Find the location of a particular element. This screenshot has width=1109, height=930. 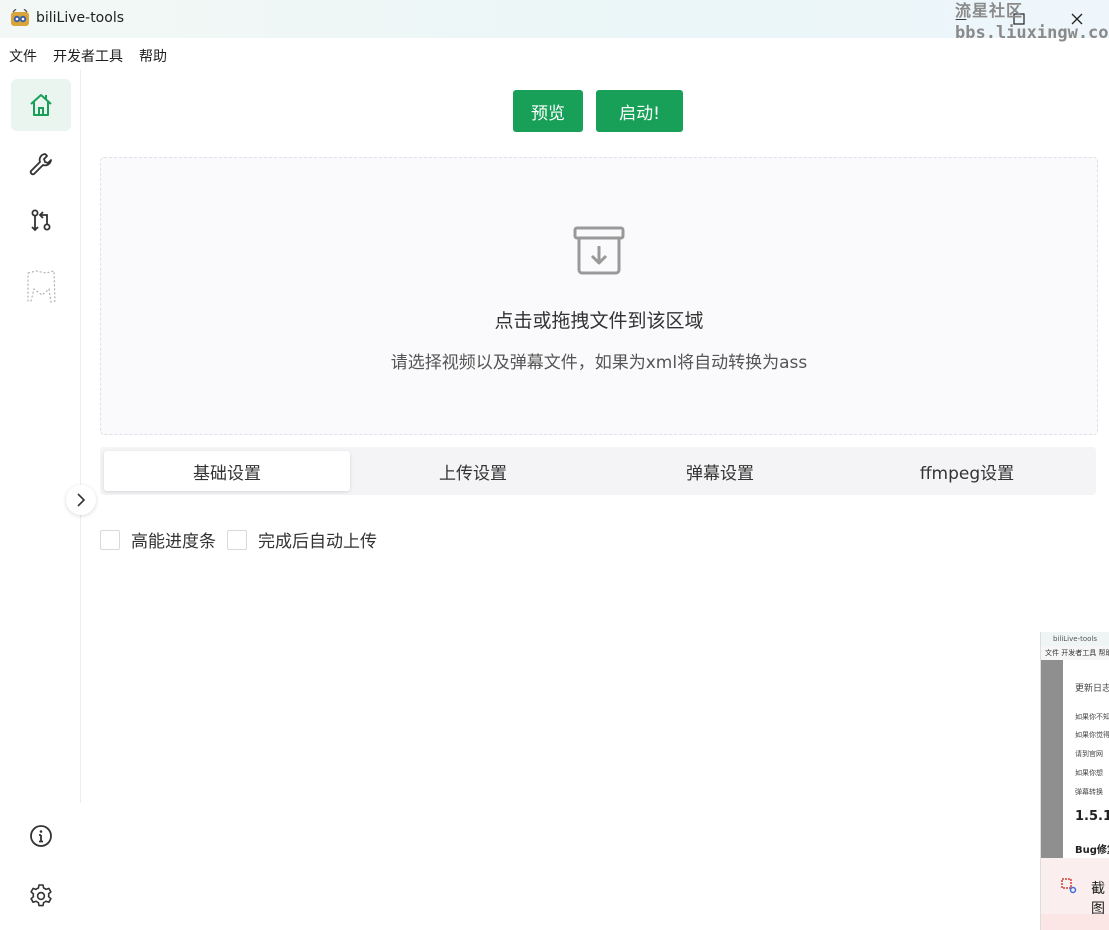

settings-tabs: 基础设置 上传设置 弹幕设置 ffmpeg设置 is located at coordinates (598, 471).